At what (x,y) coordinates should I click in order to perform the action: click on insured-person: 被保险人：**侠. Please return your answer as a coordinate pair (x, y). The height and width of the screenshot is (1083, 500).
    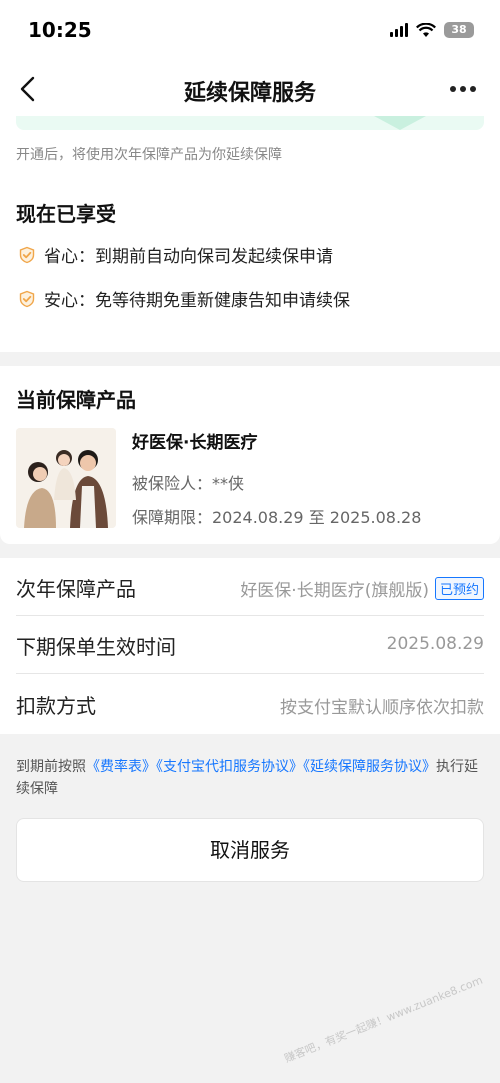
    Looking at the image, I should click on (188, 483).